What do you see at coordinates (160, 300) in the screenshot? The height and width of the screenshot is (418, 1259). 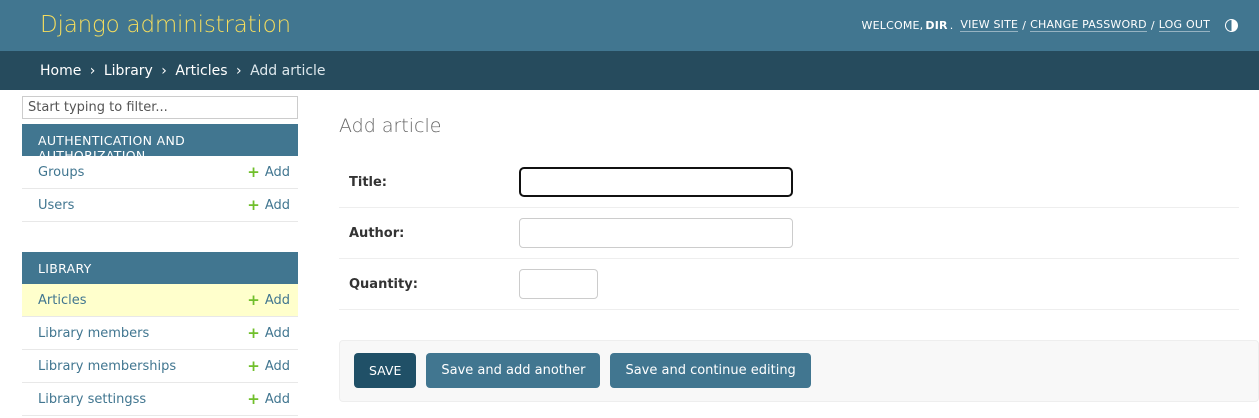 I see `model-row-articles: Articles + Add` at bounding box center [160, 300].